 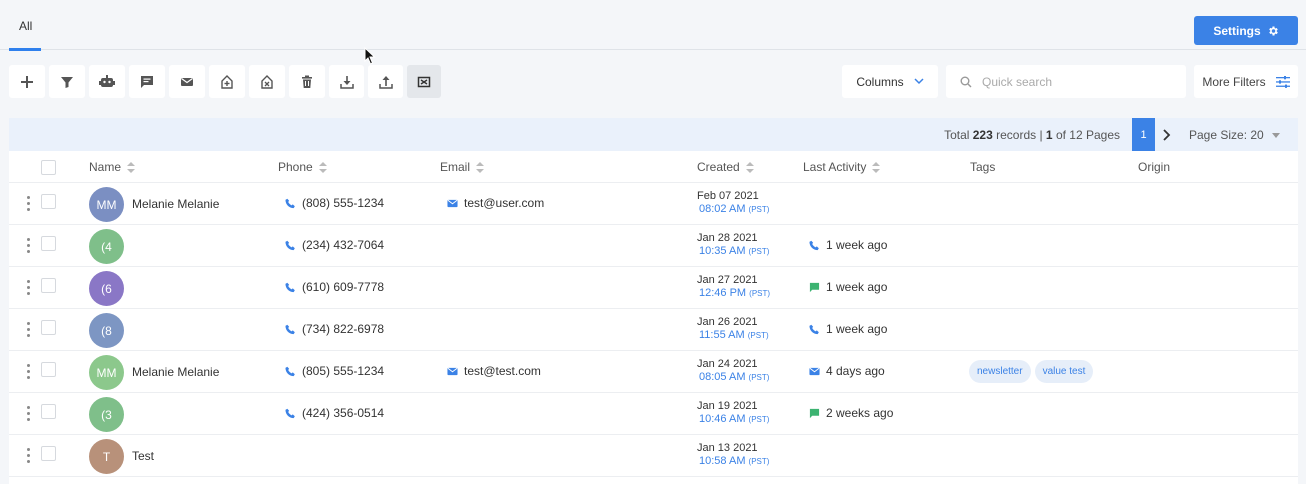 I want to click on filter-button, so click(x=67, y=81).